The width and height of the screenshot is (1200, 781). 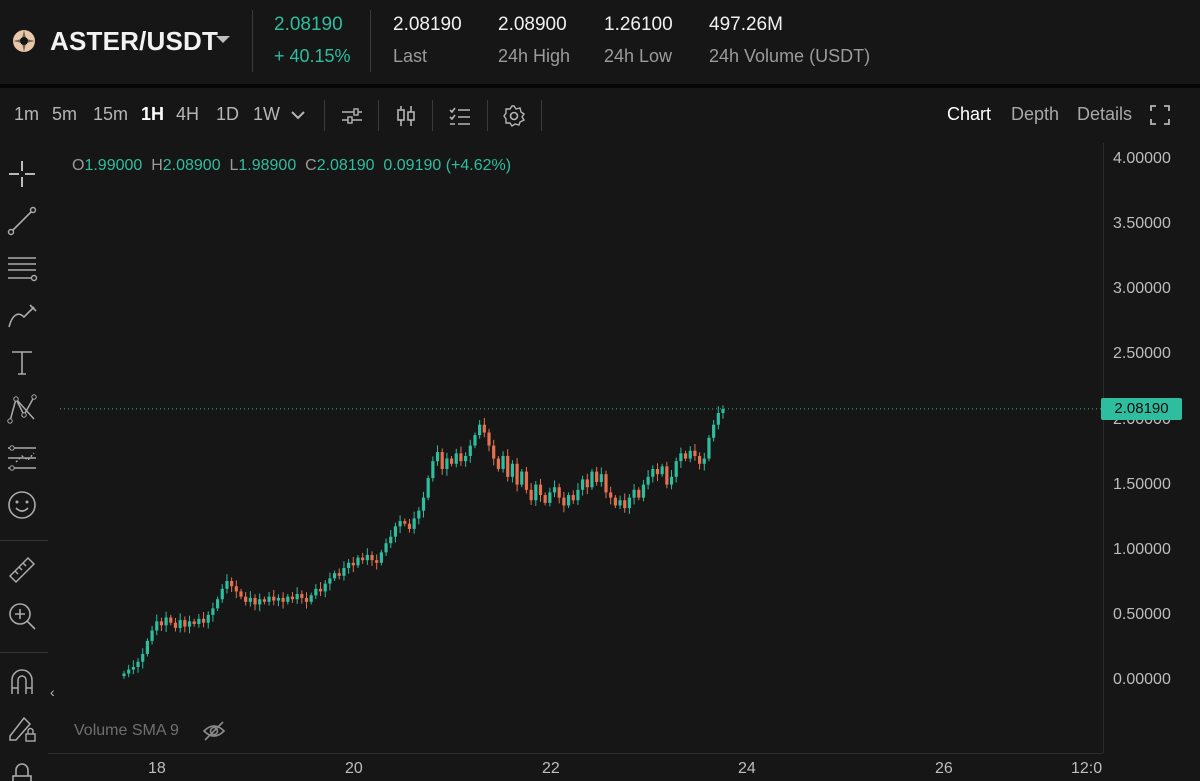 What do you see at coordinates (187, 114) in the screenshot?
I see `timeframe-4h: 4H` at bounding box center [187, 114].